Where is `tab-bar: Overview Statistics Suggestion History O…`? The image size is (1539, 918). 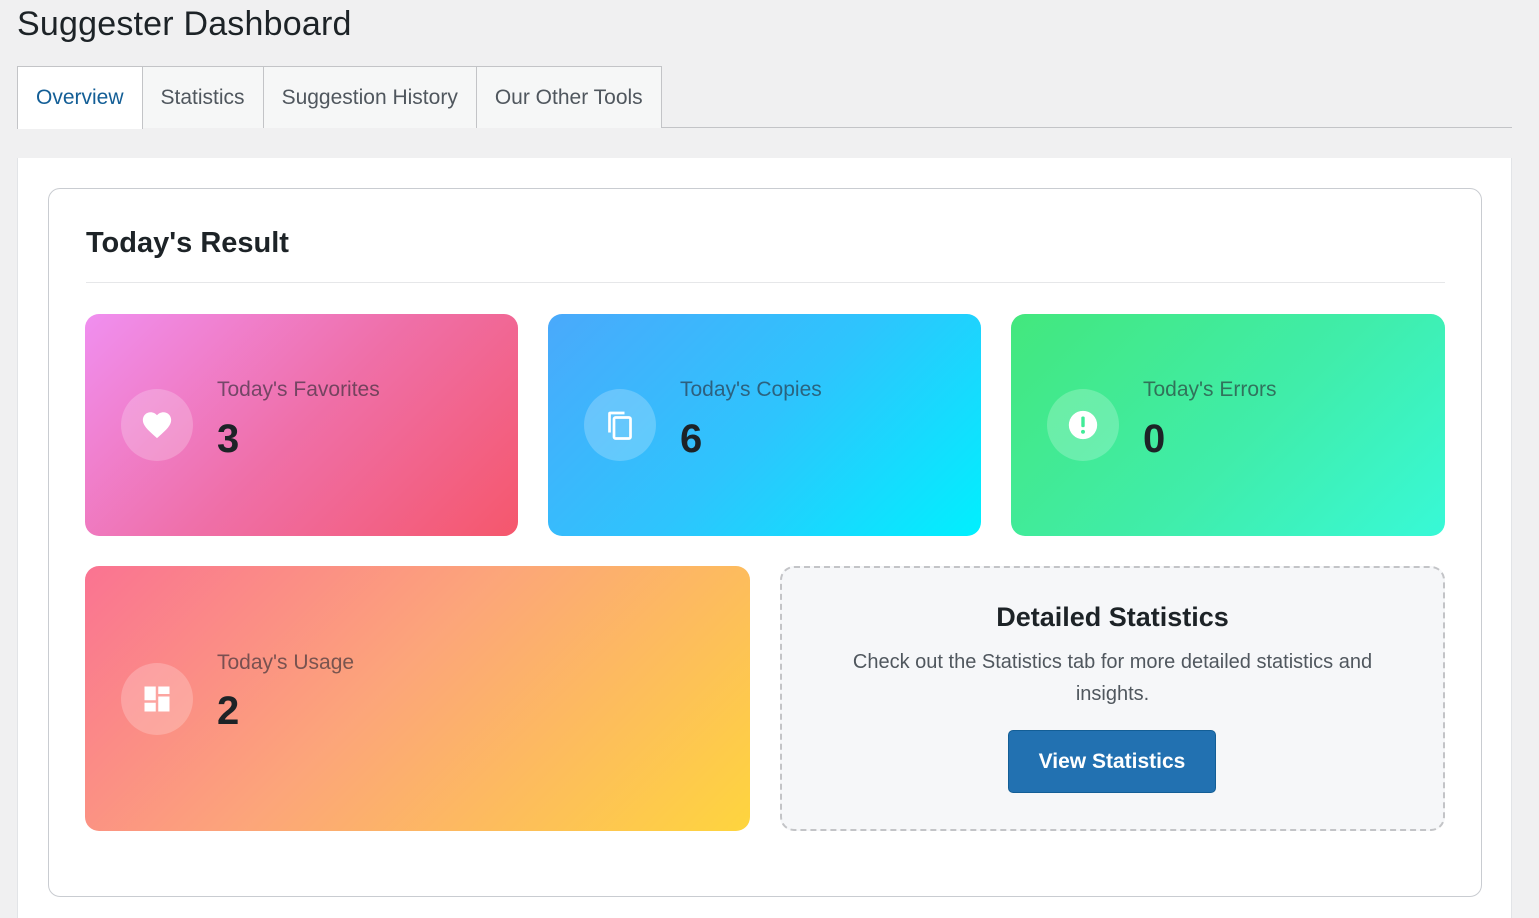 tab-bar: Overview Statistics Suggestion History O… is located at coordinates (764, 97).